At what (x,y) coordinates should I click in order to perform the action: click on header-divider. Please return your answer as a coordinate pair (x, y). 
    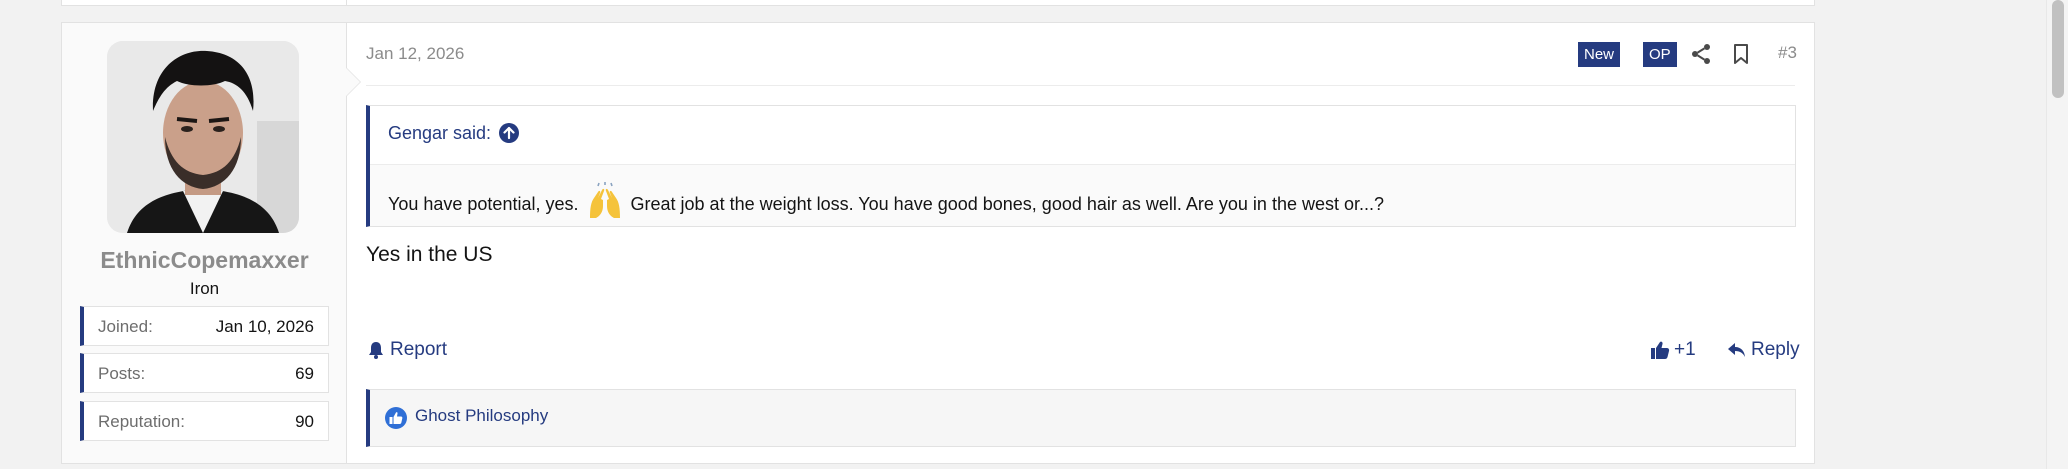
    Looking at the image, I should click on (1080, 85).